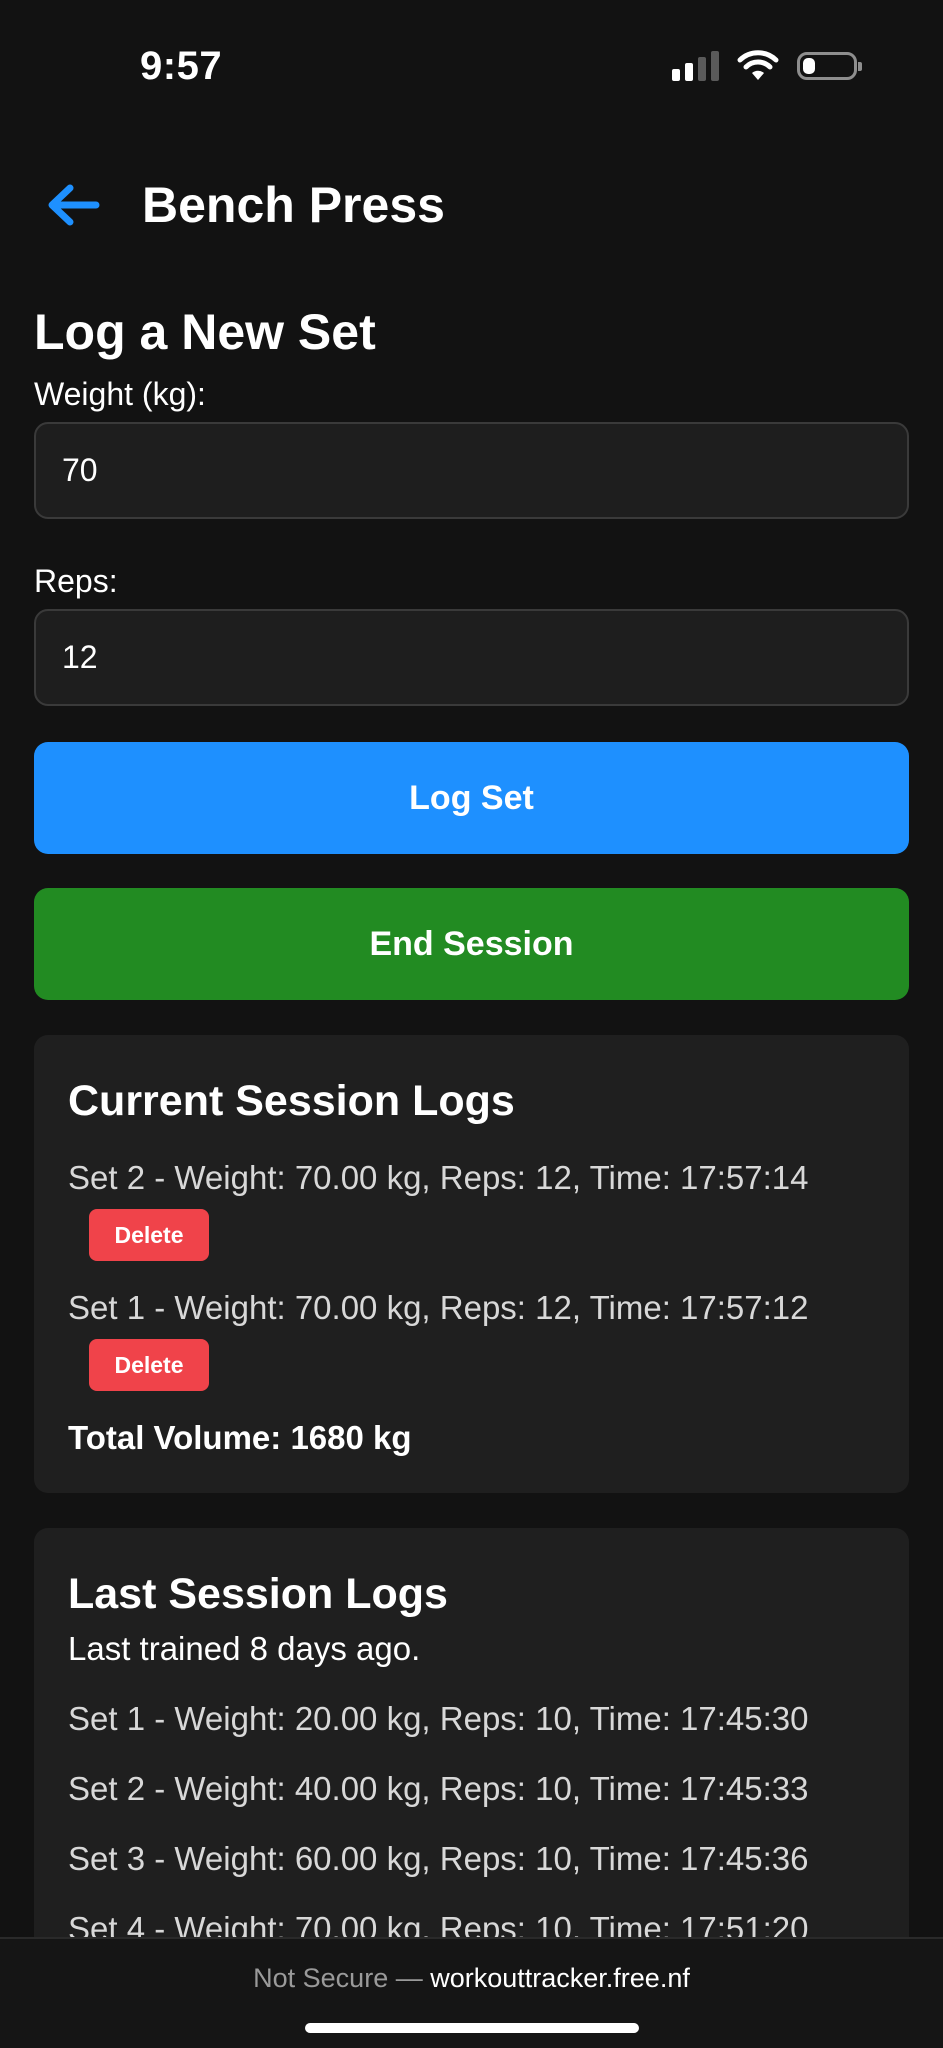  What do you see at coordinates (76, 581) in the screenshot?
I see `reps-label: Reps:` at bounding box center [76, 581].